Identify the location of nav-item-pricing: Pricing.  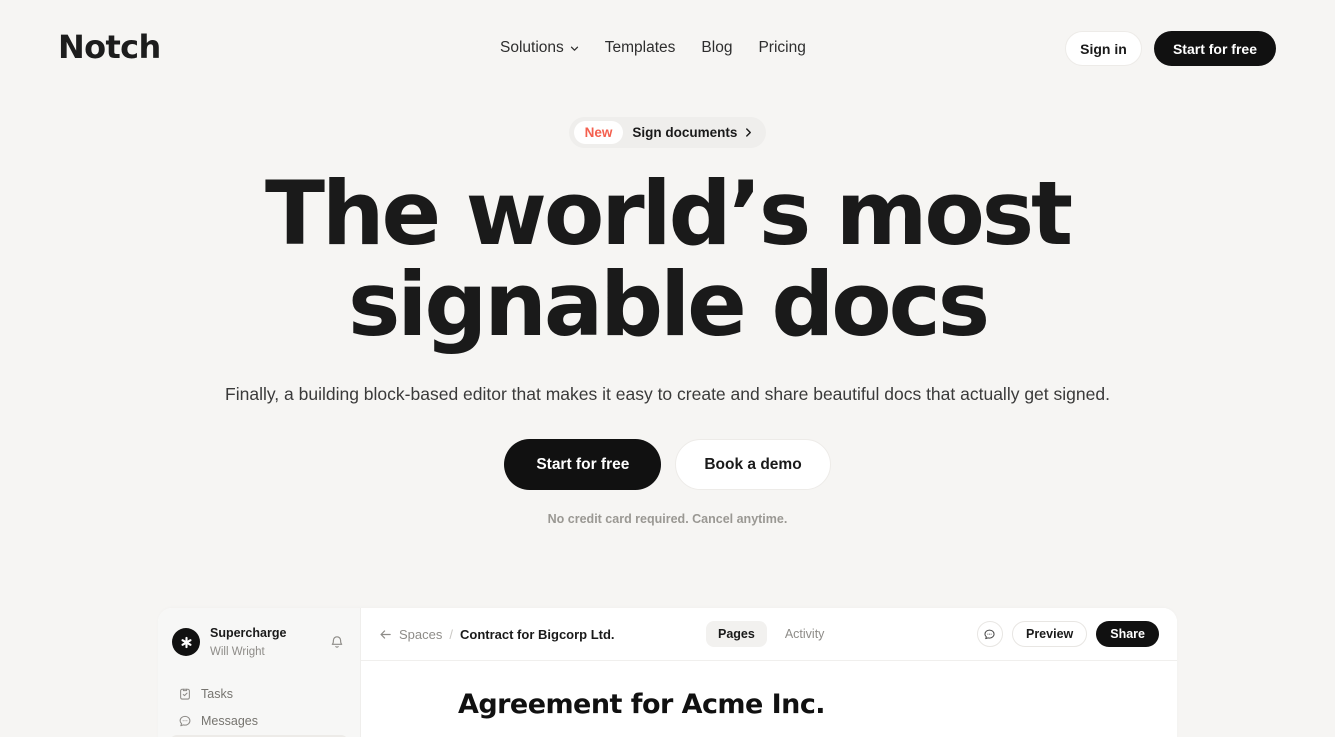
(781, 48).